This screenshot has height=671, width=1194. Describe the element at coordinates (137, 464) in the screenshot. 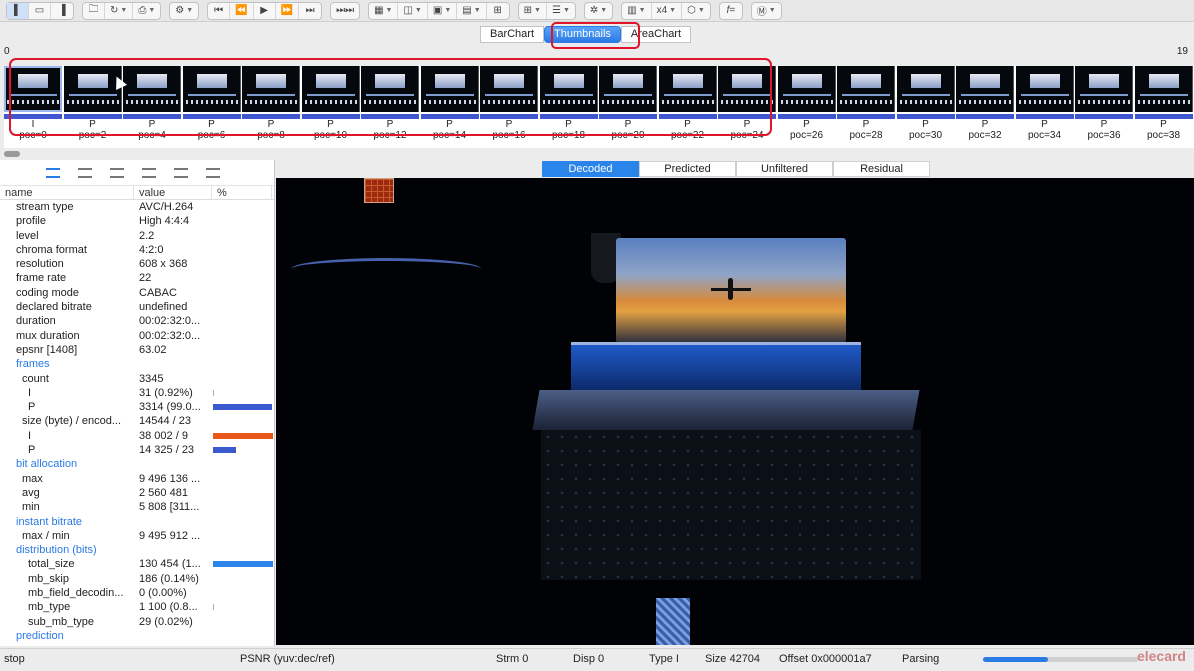

I see `info-row: bit allocation` at that location.